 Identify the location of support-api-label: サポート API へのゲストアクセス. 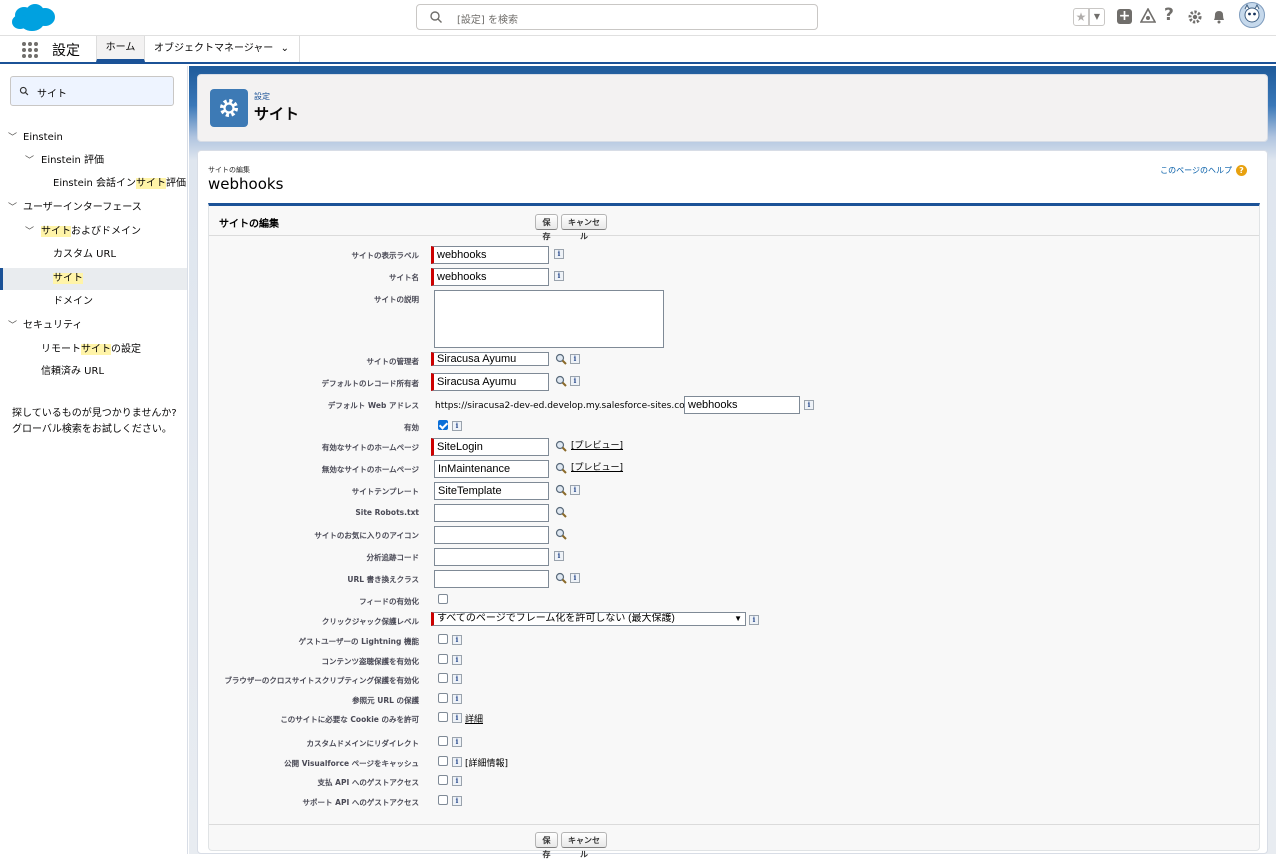
(360, 802).